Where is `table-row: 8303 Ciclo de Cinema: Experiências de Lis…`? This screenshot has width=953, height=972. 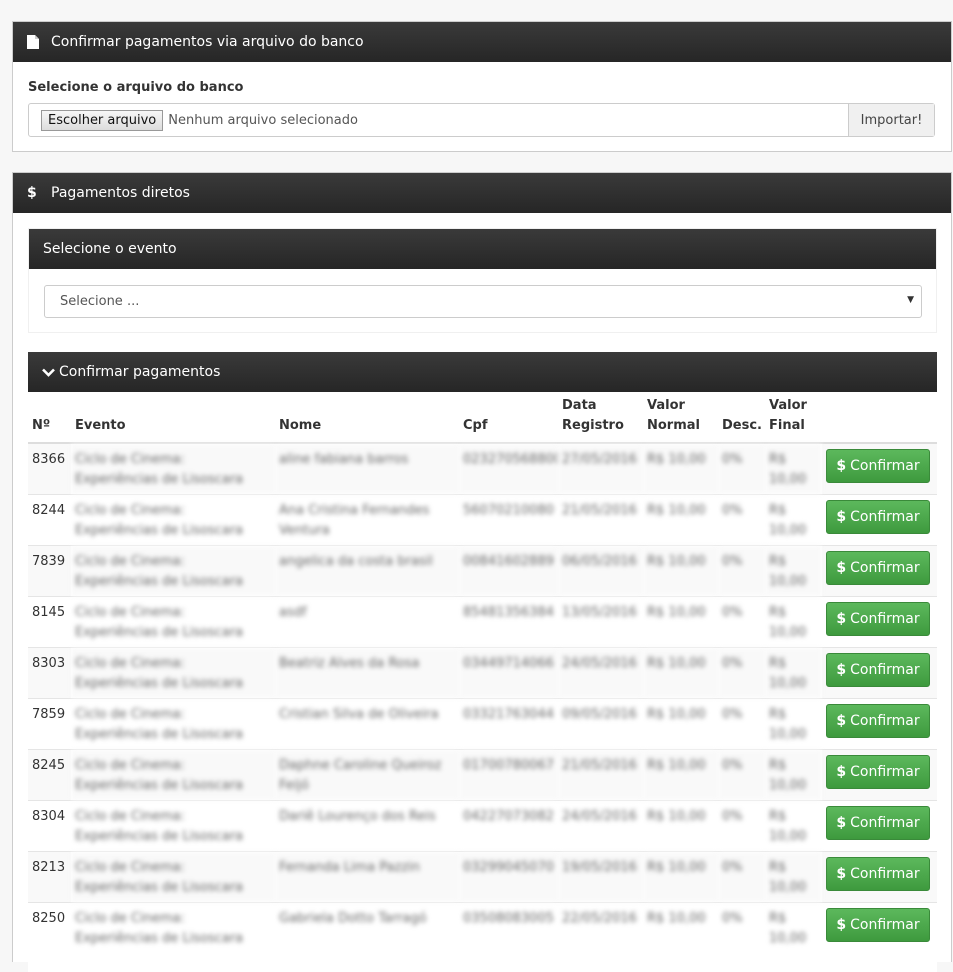
table-row: 8303 Ciclo de Cinema: Experiências de Lis… is located at coordinates (482, 672).